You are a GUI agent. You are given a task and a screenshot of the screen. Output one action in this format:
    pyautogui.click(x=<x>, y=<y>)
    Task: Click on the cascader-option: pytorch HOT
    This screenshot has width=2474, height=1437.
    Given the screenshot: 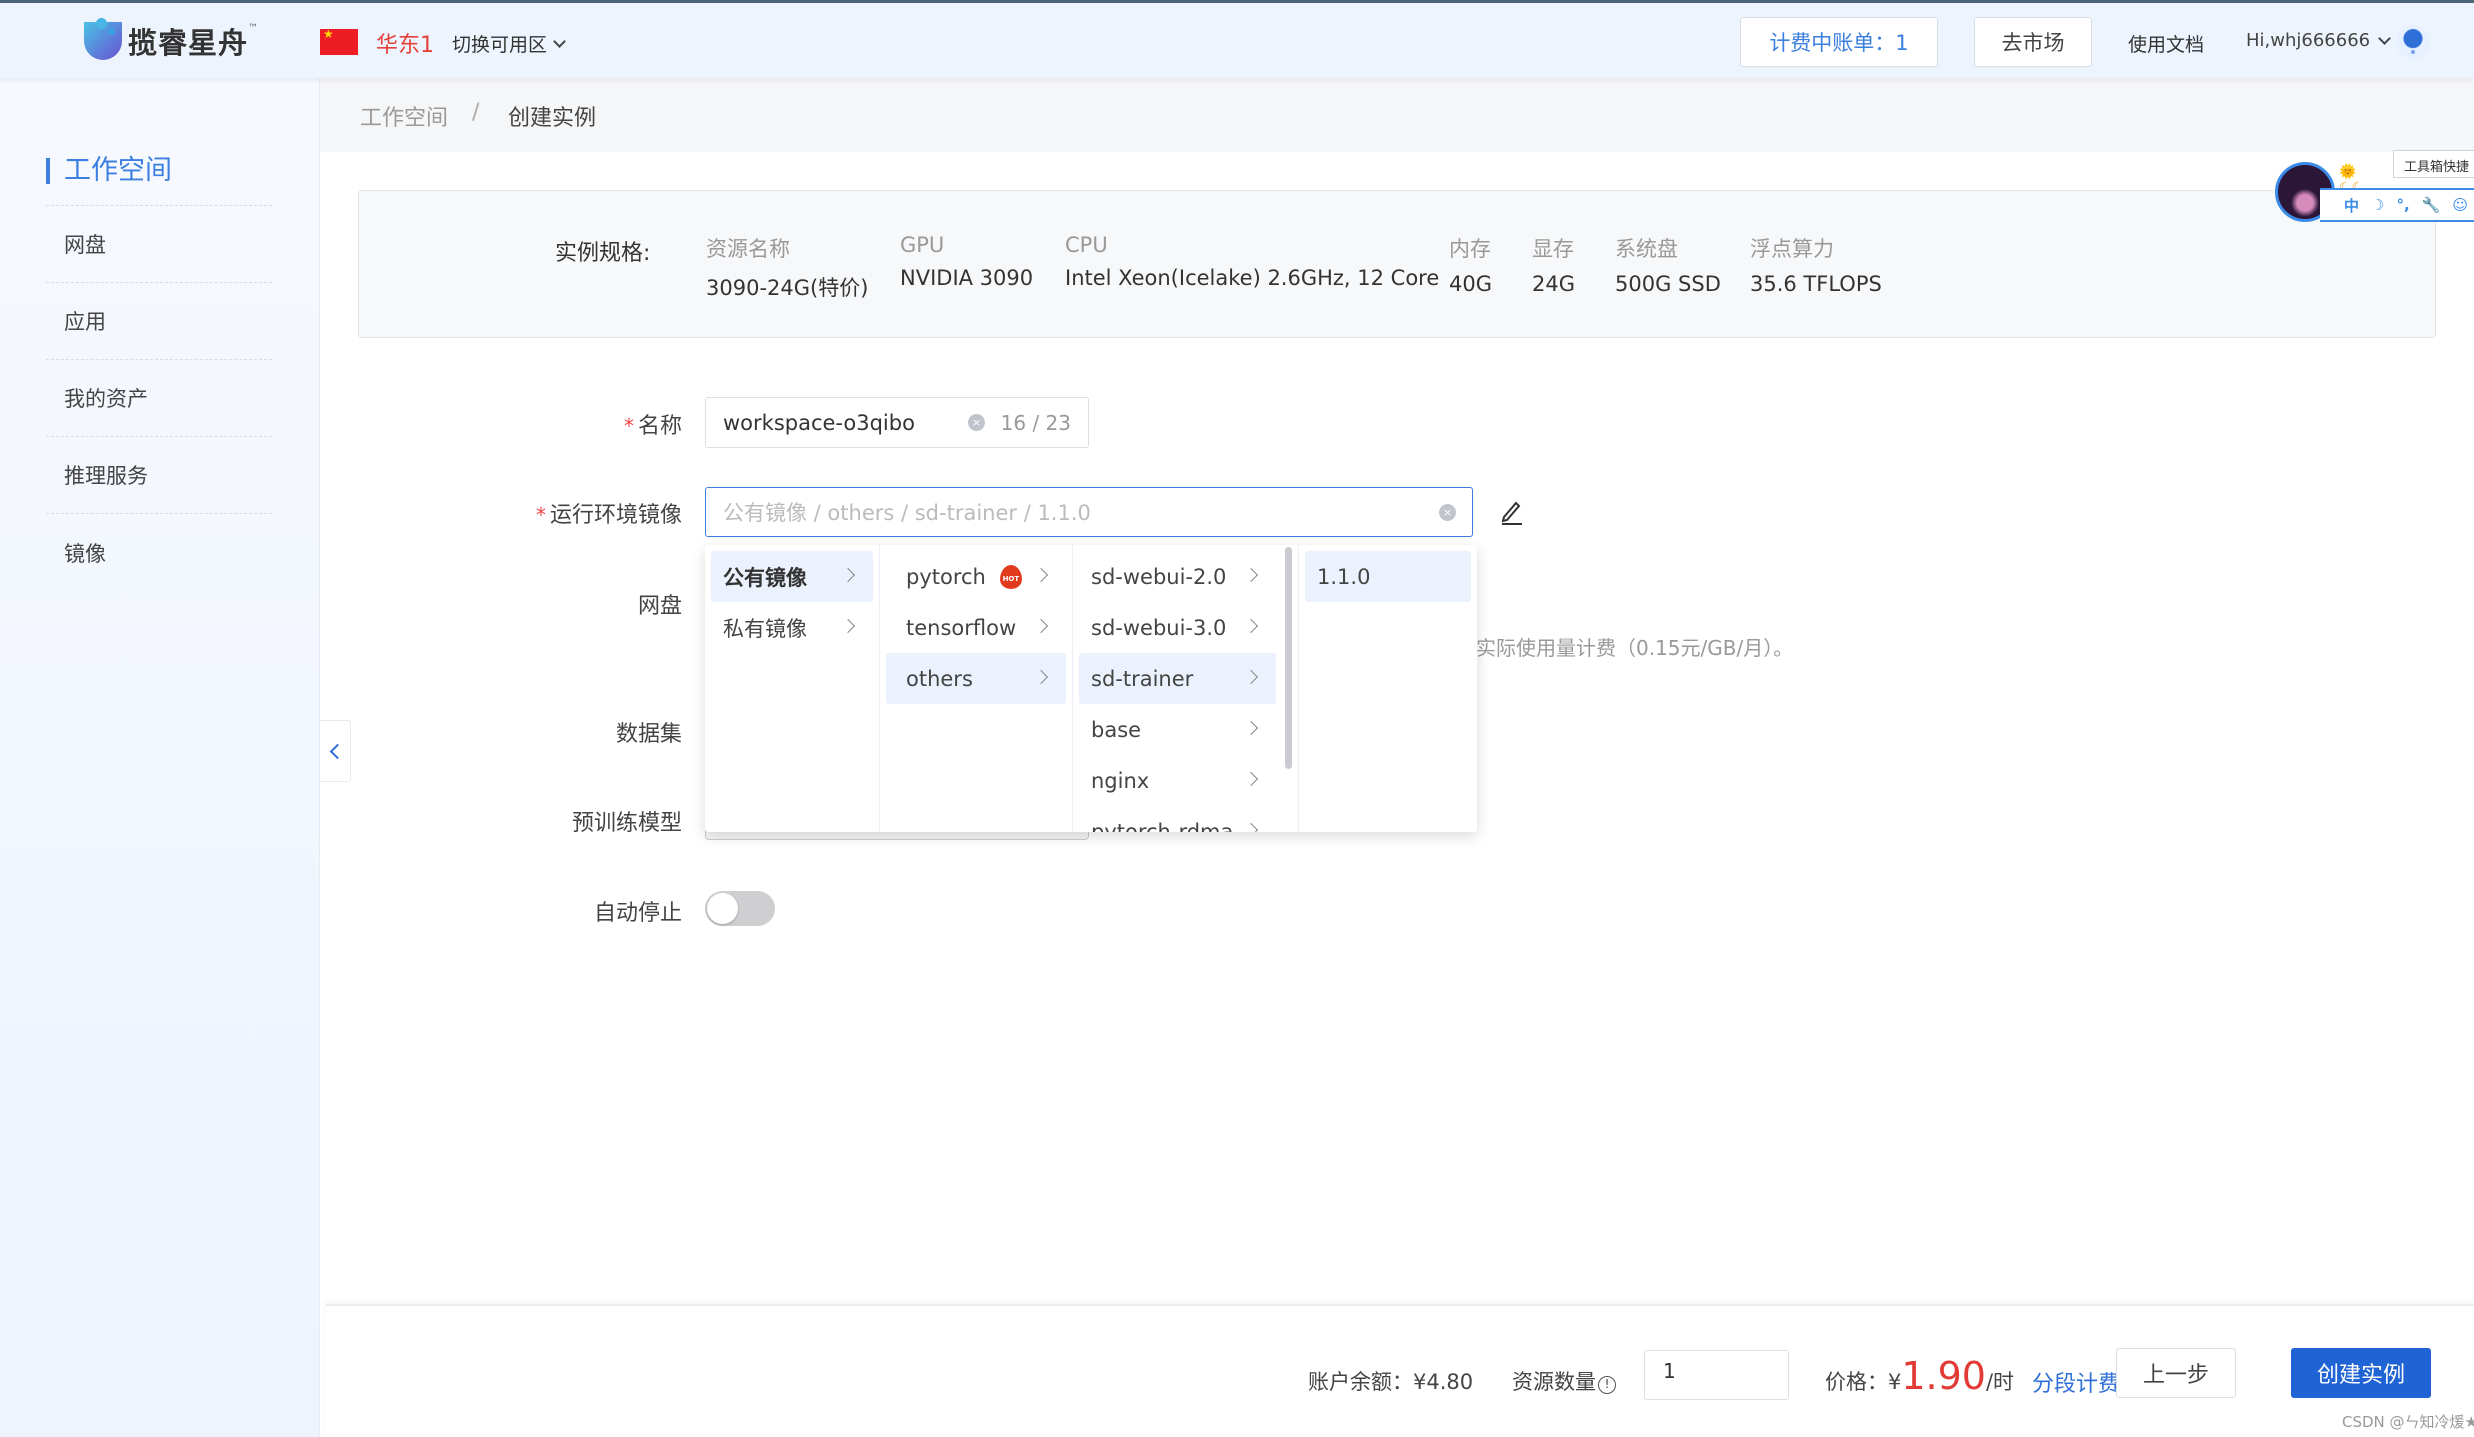 What is the action you would take?
    pyautogui.click(x=976, y=576)
    